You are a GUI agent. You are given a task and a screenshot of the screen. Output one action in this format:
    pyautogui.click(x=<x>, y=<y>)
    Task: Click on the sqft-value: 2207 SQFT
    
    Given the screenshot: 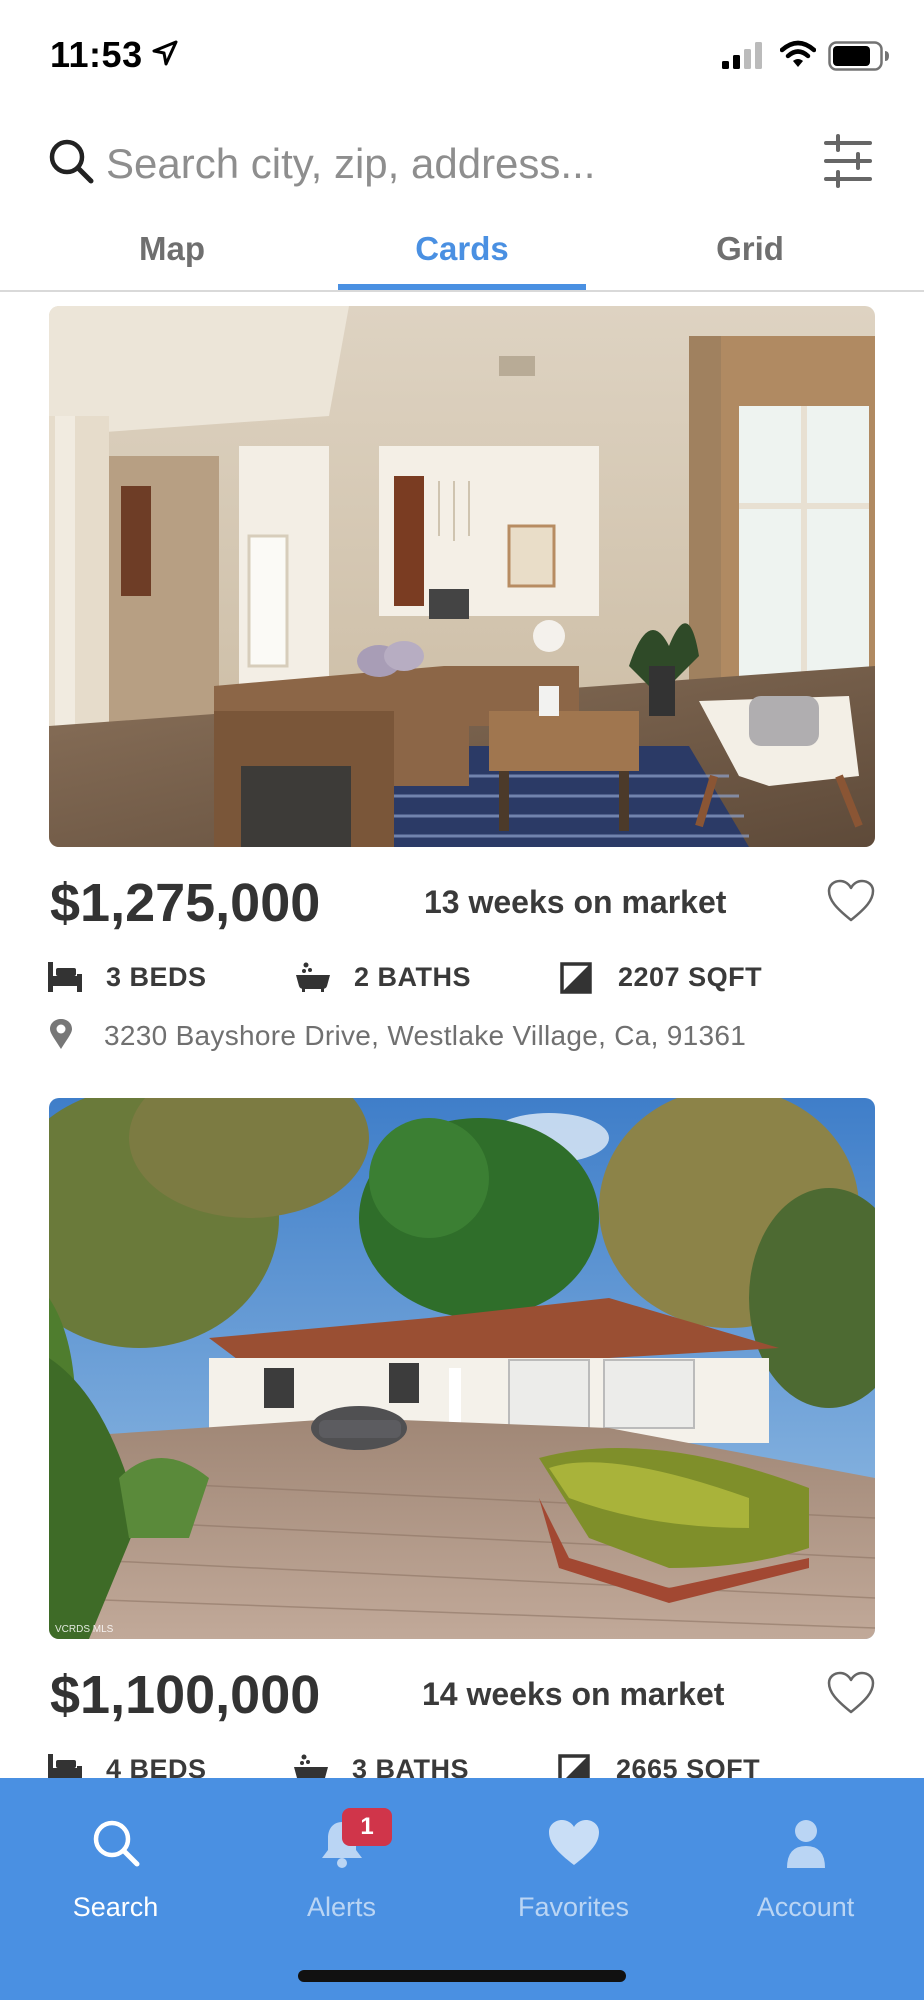 What is the action you would take?
    pyautogui.click(x=690, y=977)
    